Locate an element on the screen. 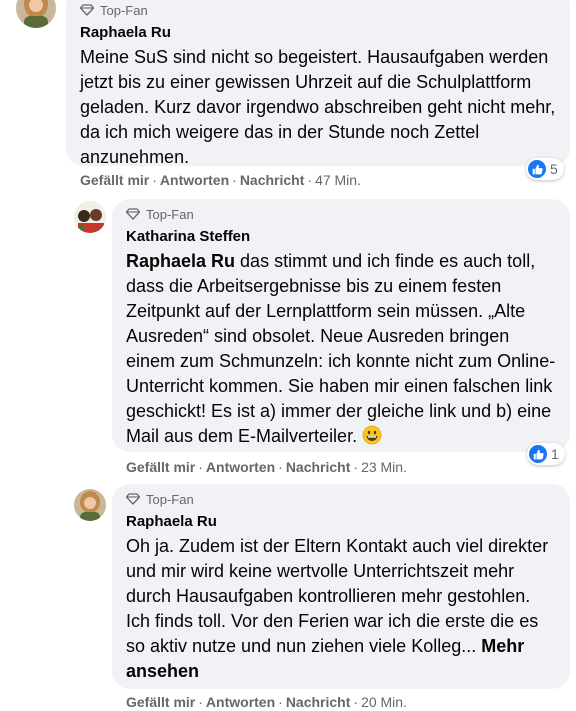  comment-actions: Gefällt mir · Antworten · Nachricht · 20 Min. is located at coordinates (266, 702).